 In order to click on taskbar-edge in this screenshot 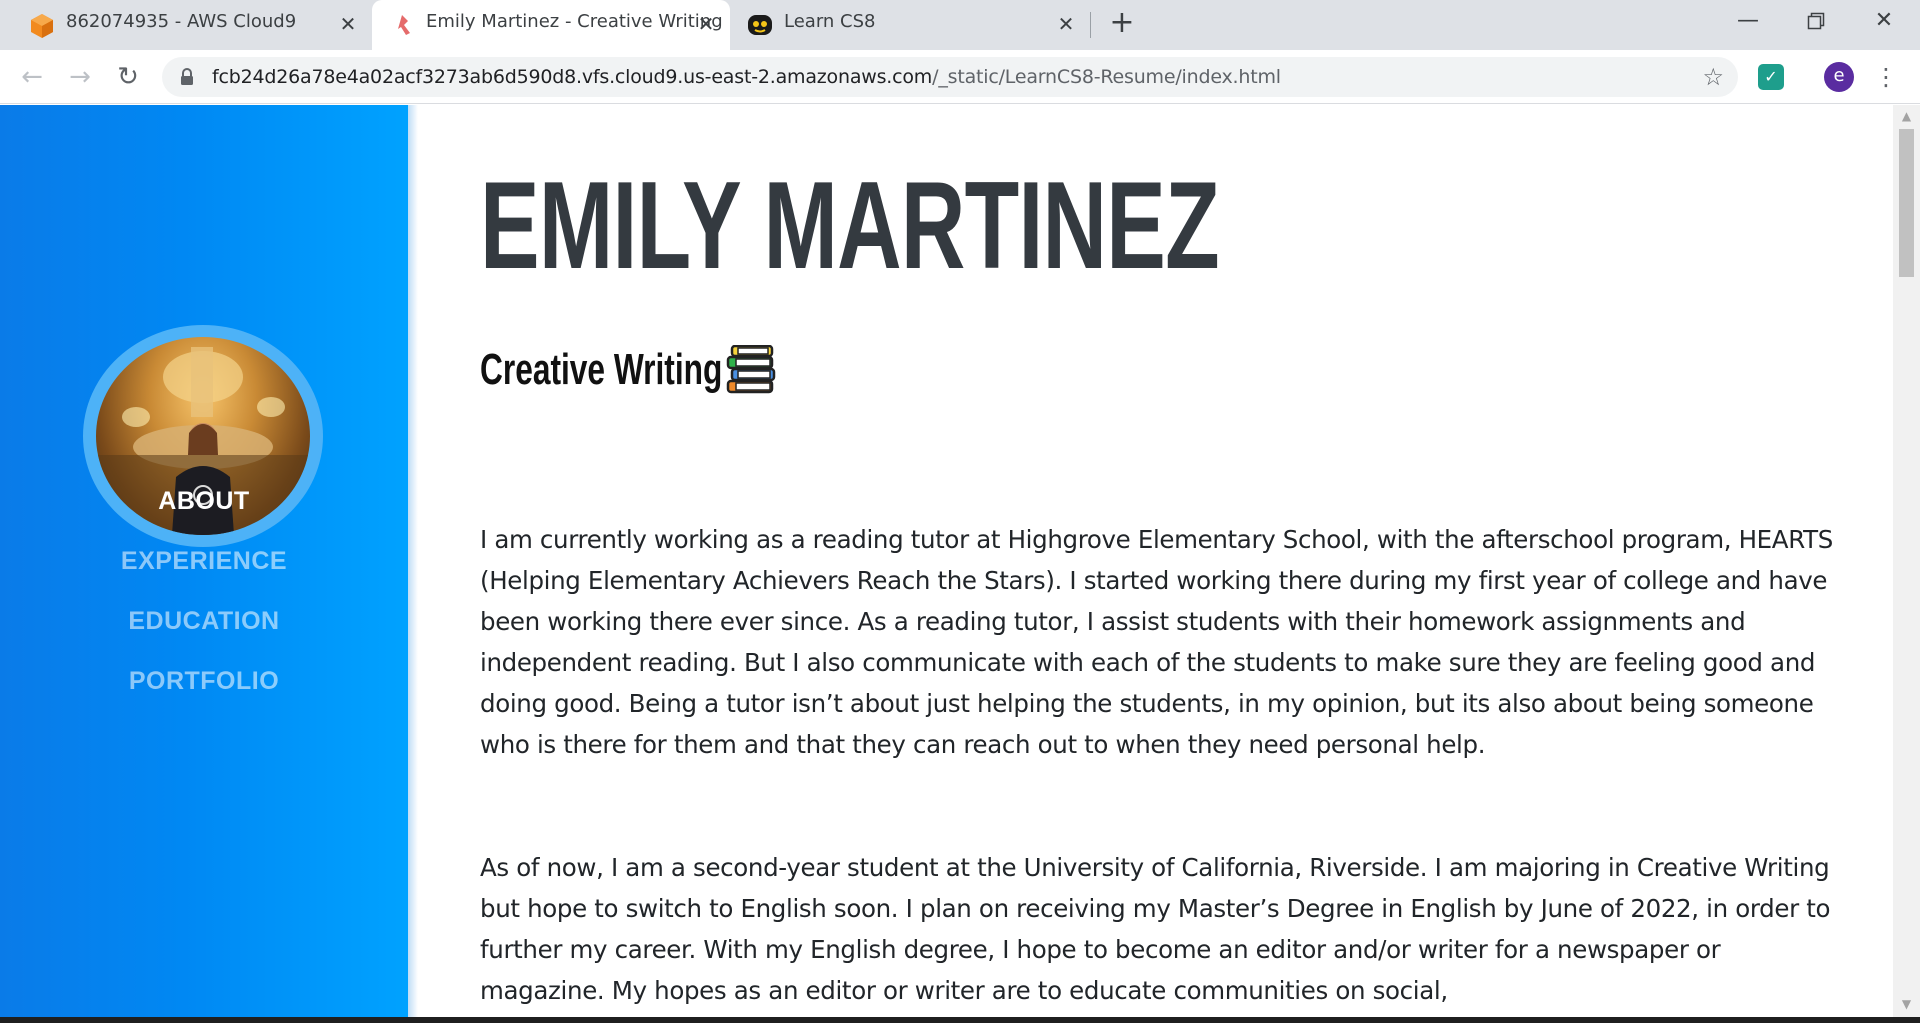, I will do `click(960, 1020)`.